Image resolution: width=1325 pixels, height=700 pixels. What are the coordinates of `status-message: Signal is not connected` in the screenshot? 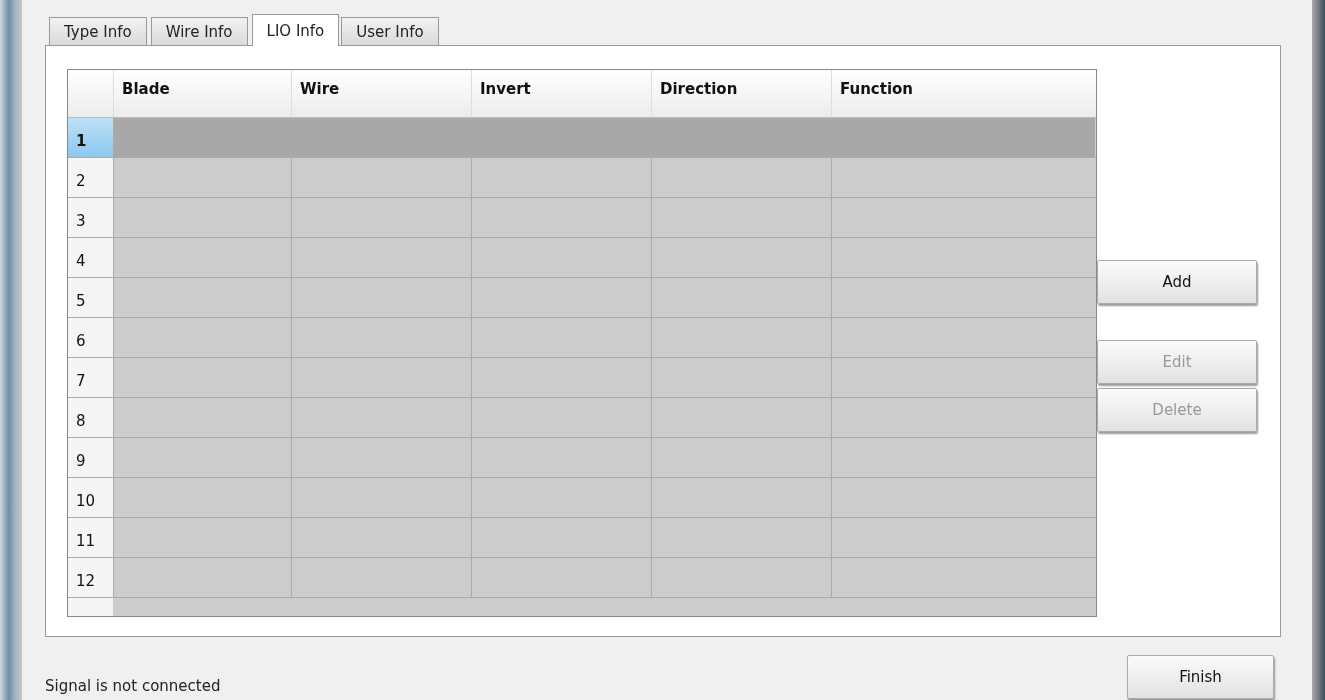 It's located at (133, 685).